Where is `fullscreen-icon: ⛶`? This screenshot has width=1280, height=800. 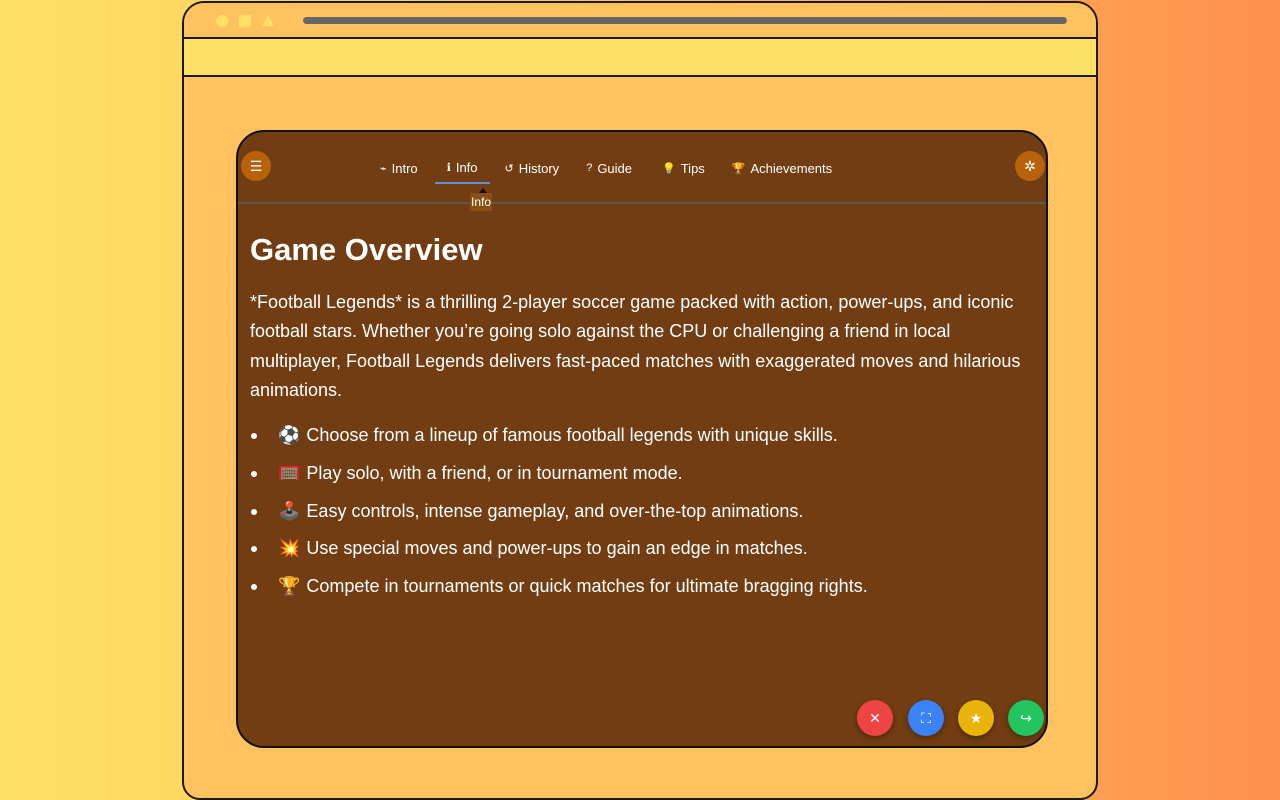 fullscreen-icon: ⛶ is located at coordinates (926, 717).